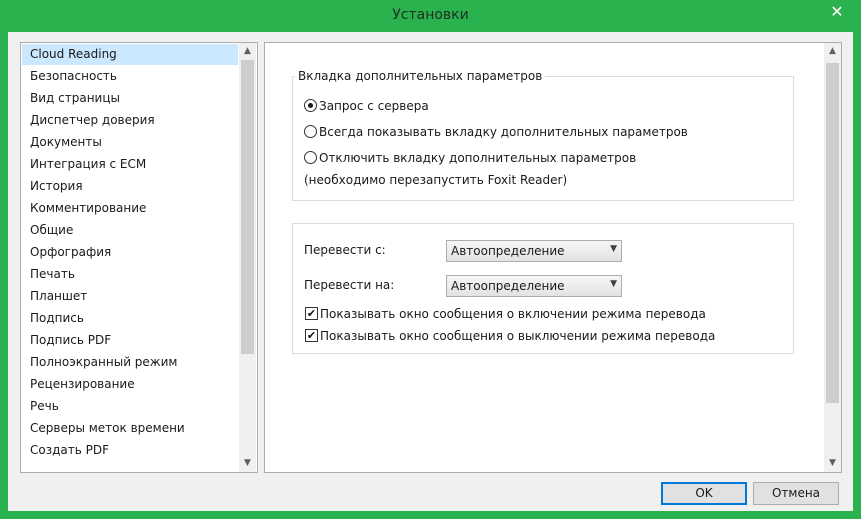 Image resolution: width=861 pixels, height=519 pixels. What do you see at coordinates (130, 230) in the screenshot?
I see `category-item-general: Общие` at bounding box center [130, 230].